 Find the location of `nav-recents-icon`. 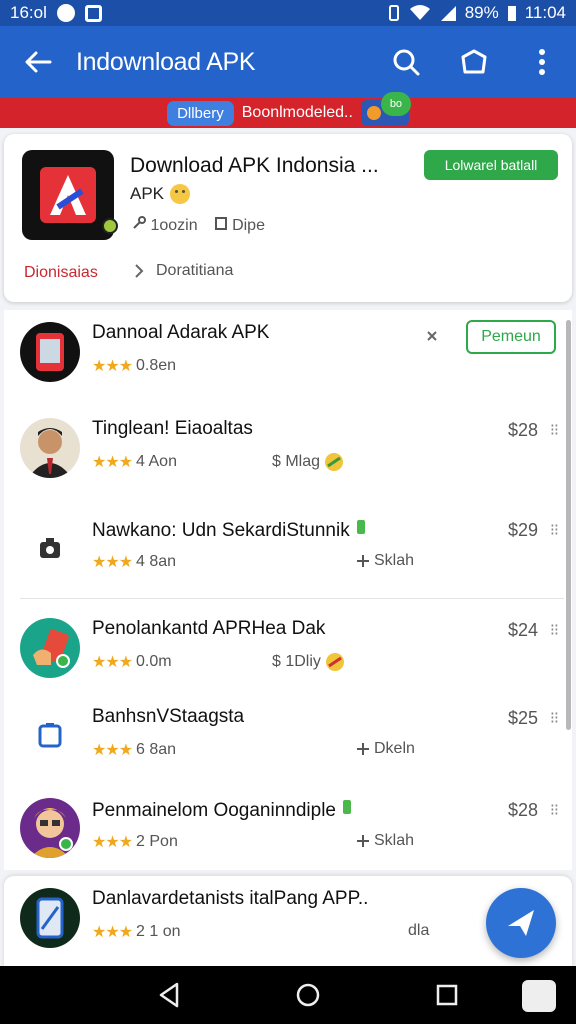

nav-recents-icon is located at coordinates (447, 995).